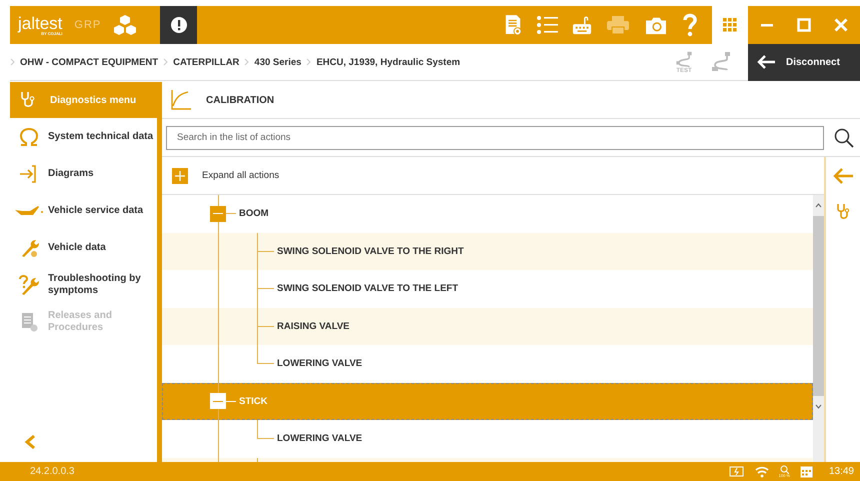 This screenshot has height=481, width=860. I want to click on sidebar-item: Troubleshooting by symptoms, so click(83, 284).